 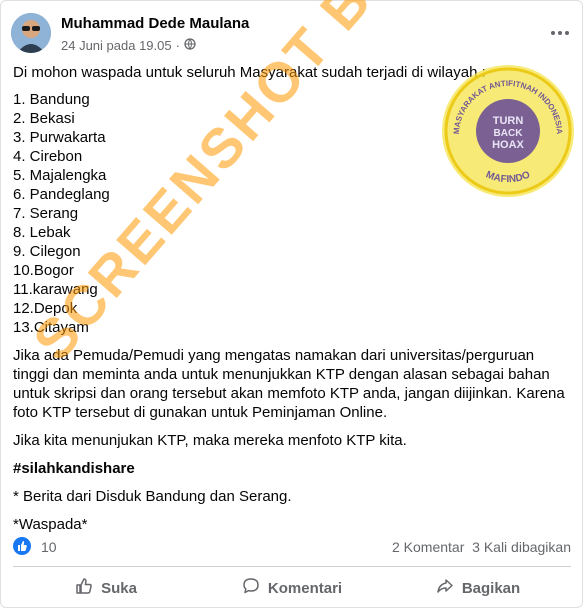 What do you see at coordinates (46, 213) in the screenshot?
I see `list-item: 7. Serang` at bounding box center [46, 213].